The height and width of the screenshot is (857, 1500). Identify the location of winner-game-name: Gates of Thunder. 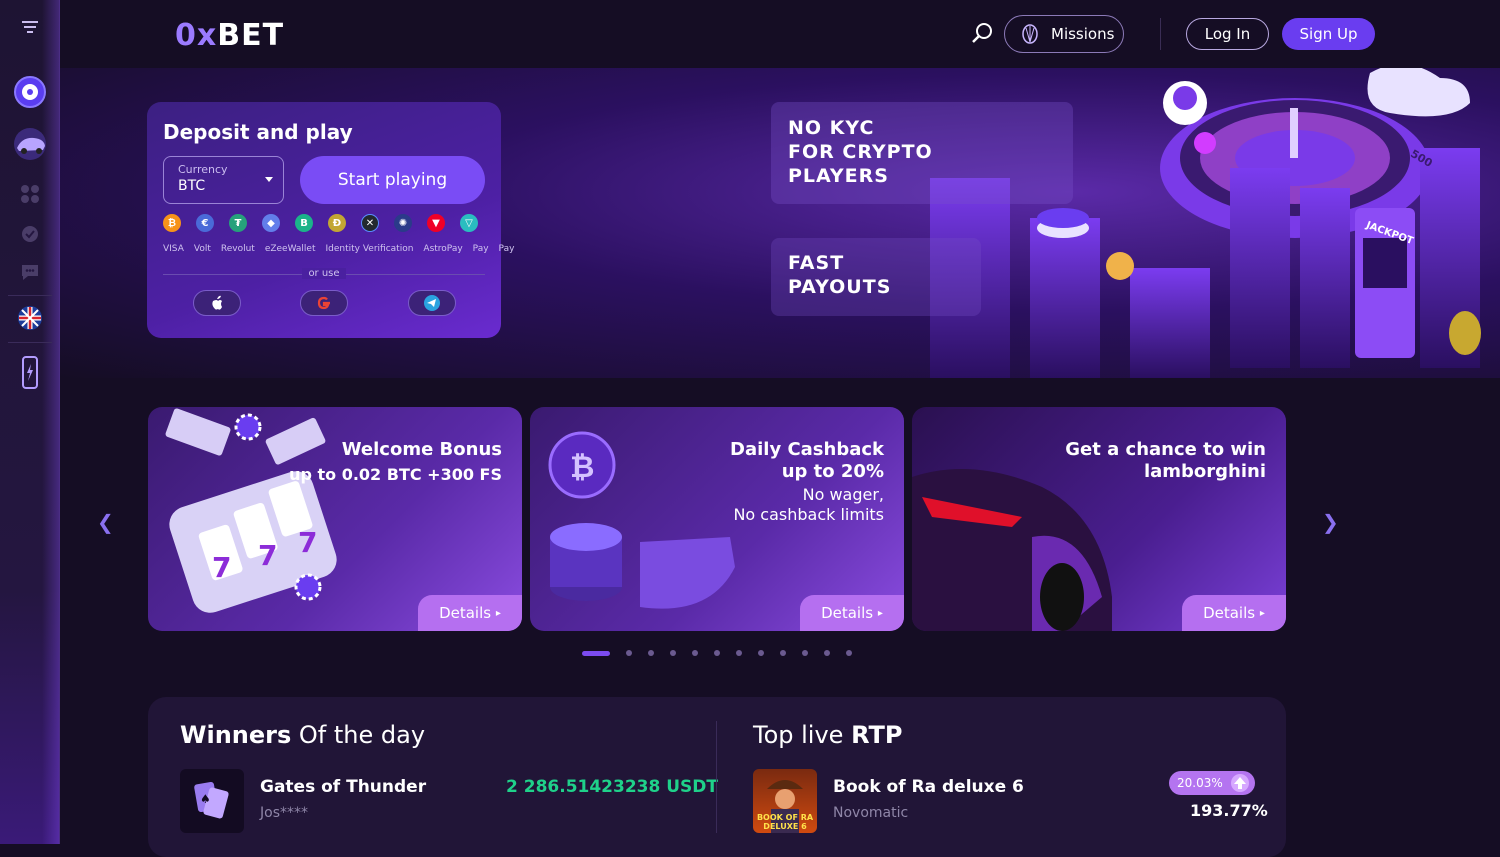
(343, 787).